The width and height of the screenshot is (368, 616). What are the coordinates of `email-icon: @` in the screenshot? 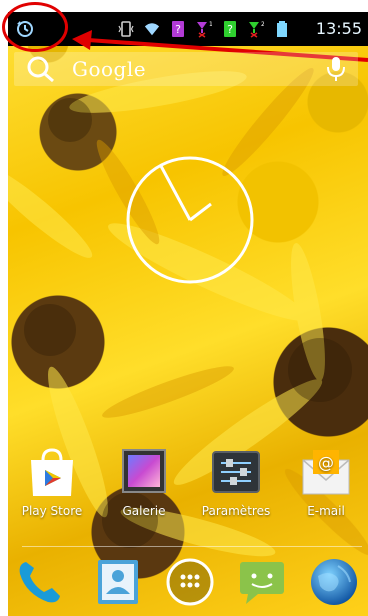 It's located at (326, 472).